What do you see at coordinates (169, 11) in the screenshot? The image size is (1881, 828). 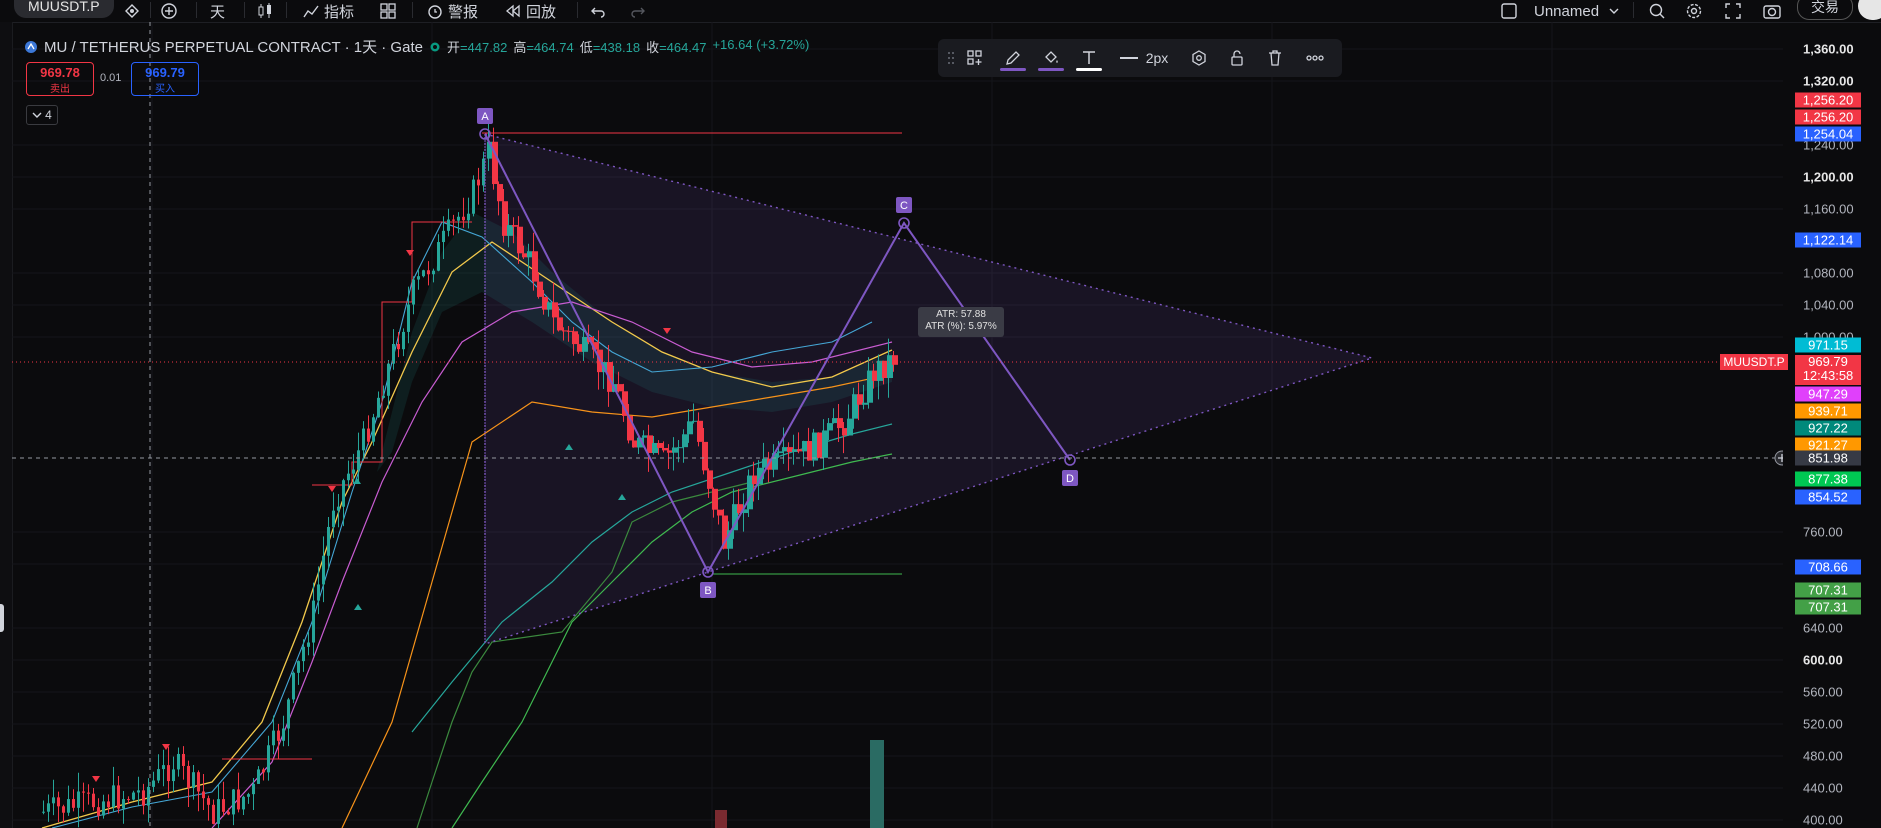 I see `add-symbol-icon` at bounding box center [169, 11].